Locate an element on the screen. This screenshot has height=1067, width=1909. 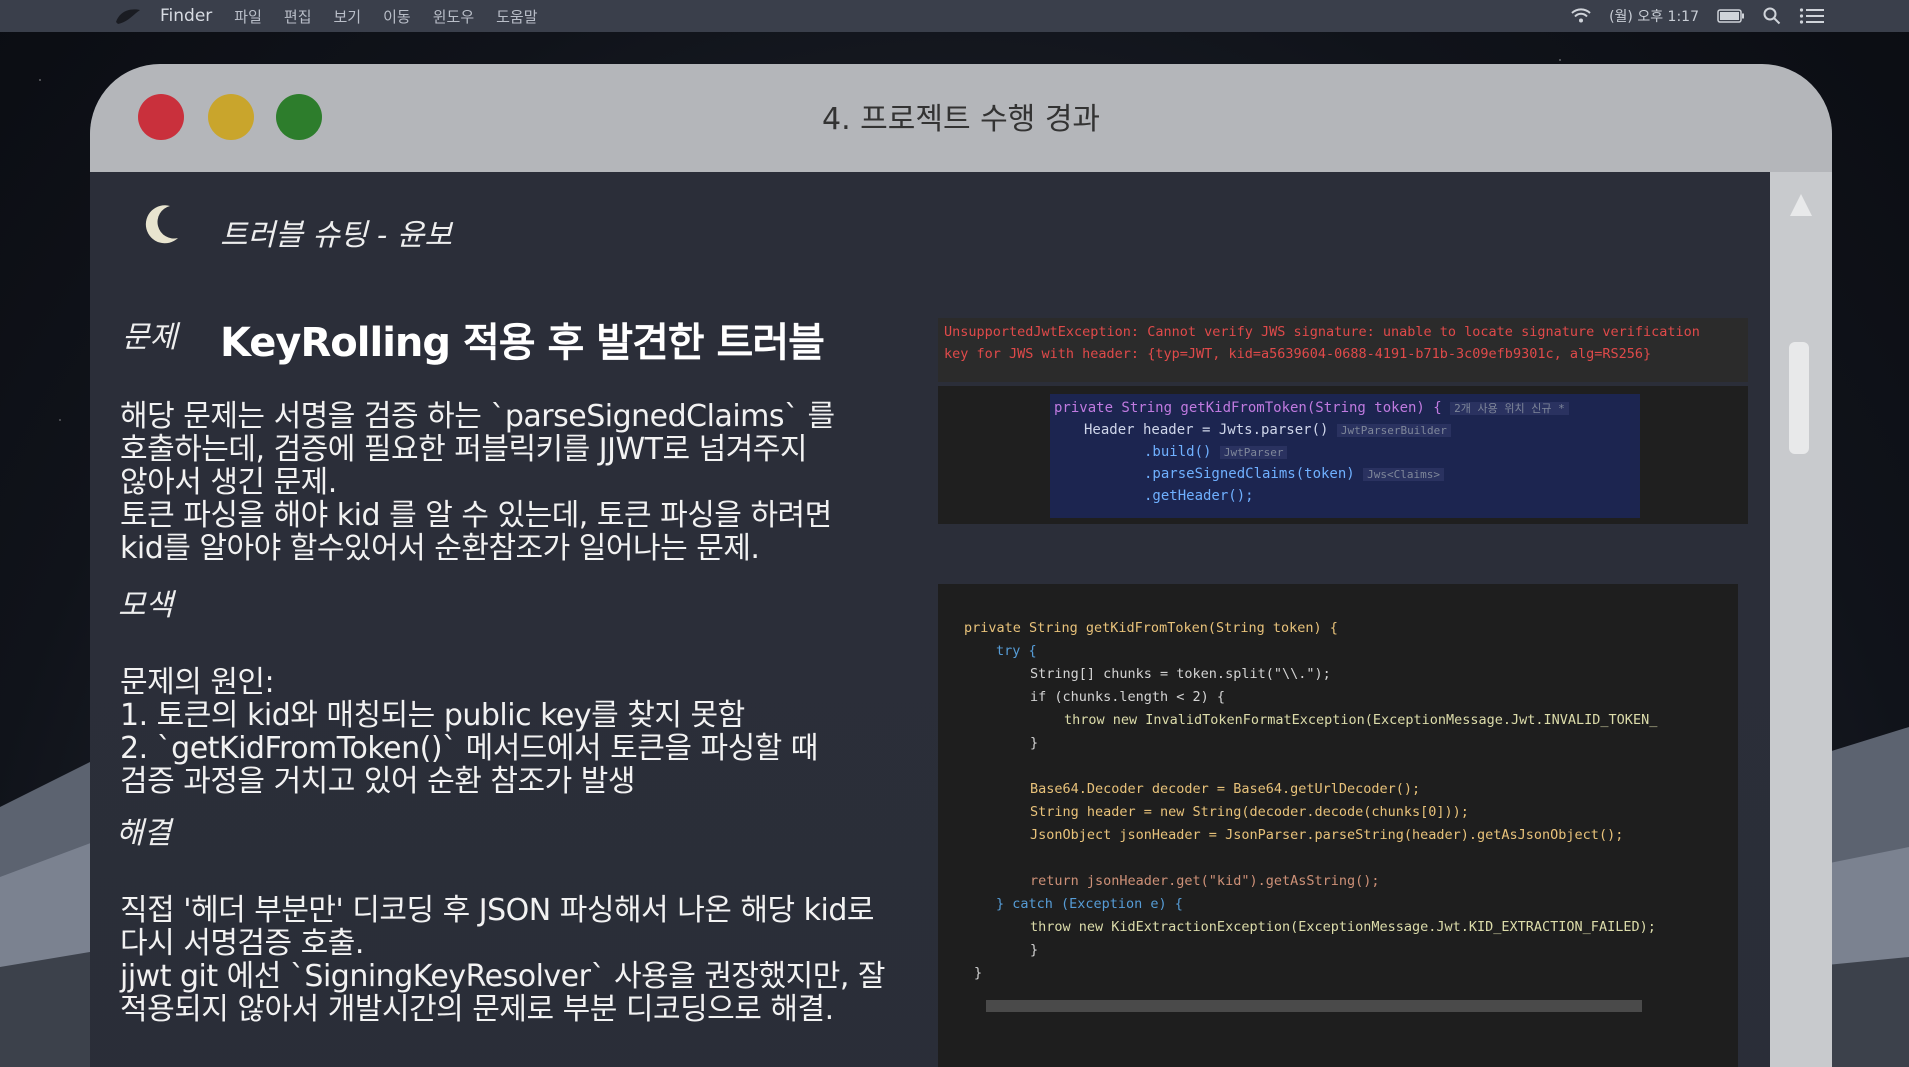
solve-line: 다시 서명검증 호출. is located at coordinates (242, 943).